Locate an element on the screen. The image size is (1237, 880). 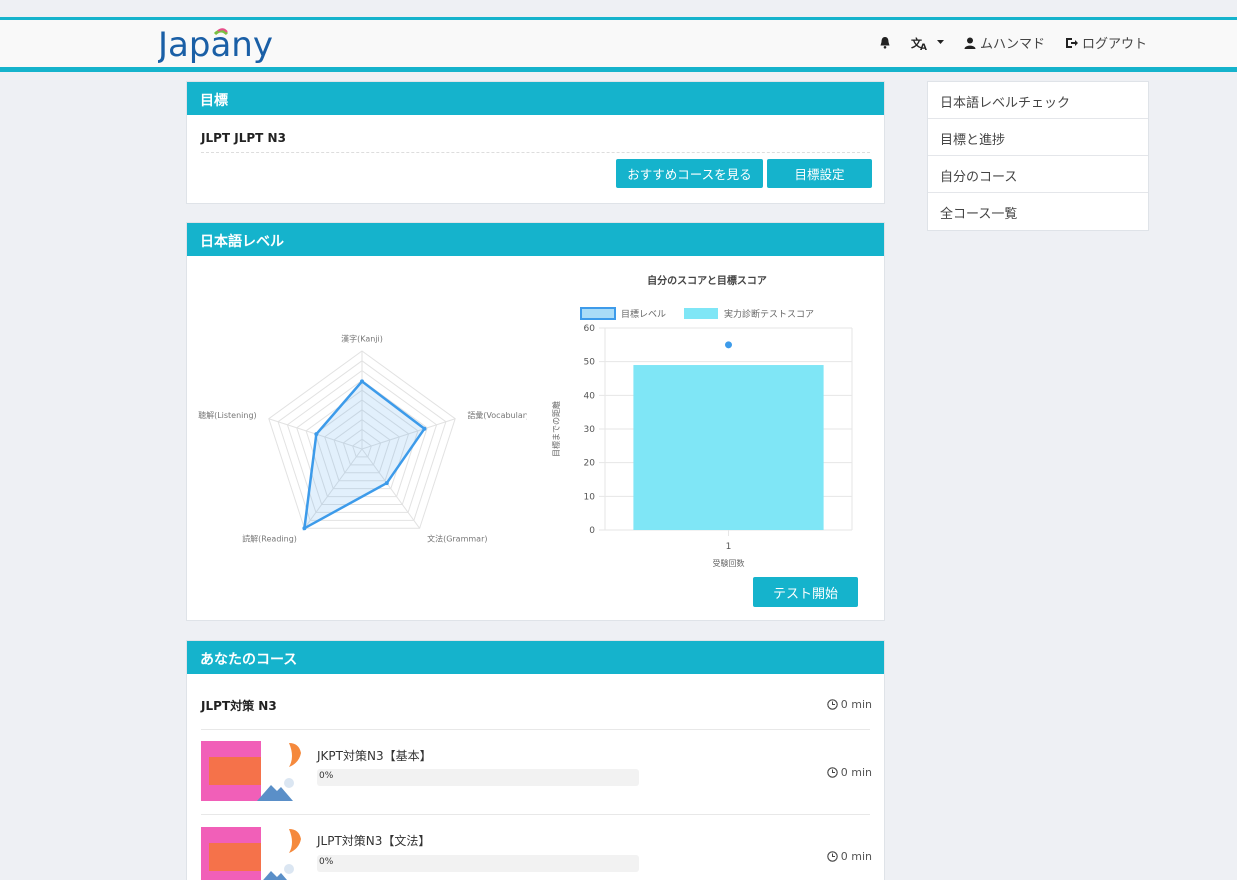
target-point is located at coordinates (728, 345).